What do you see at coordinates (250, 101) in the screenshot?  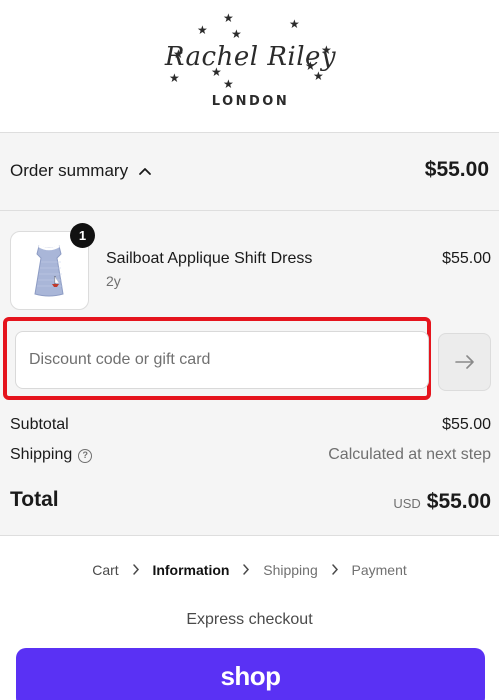 I see `logo-city: LONDON` at bounding box center [250, 101].